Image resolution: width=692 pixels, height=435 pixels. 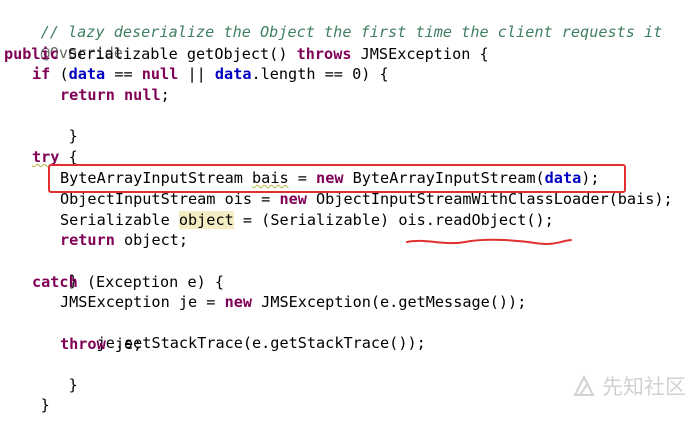 I want to click on code-text: je;, so click(x=124, y=344).